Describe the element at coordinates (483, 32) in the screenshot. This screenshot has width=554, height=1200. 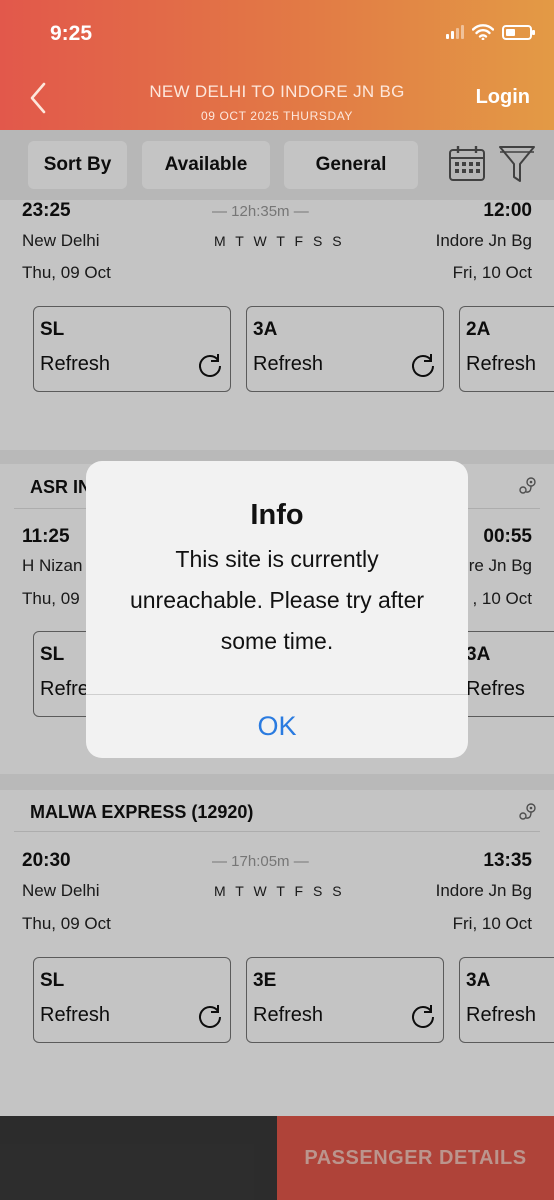
I see `wifi-icon` at that location.